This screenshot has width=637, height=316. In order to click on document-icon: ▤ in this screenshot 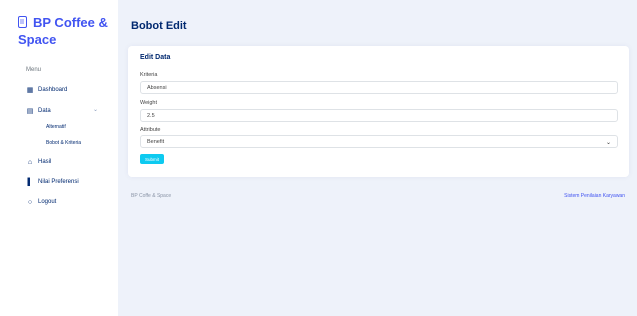, I will do `click(30, 111)`.